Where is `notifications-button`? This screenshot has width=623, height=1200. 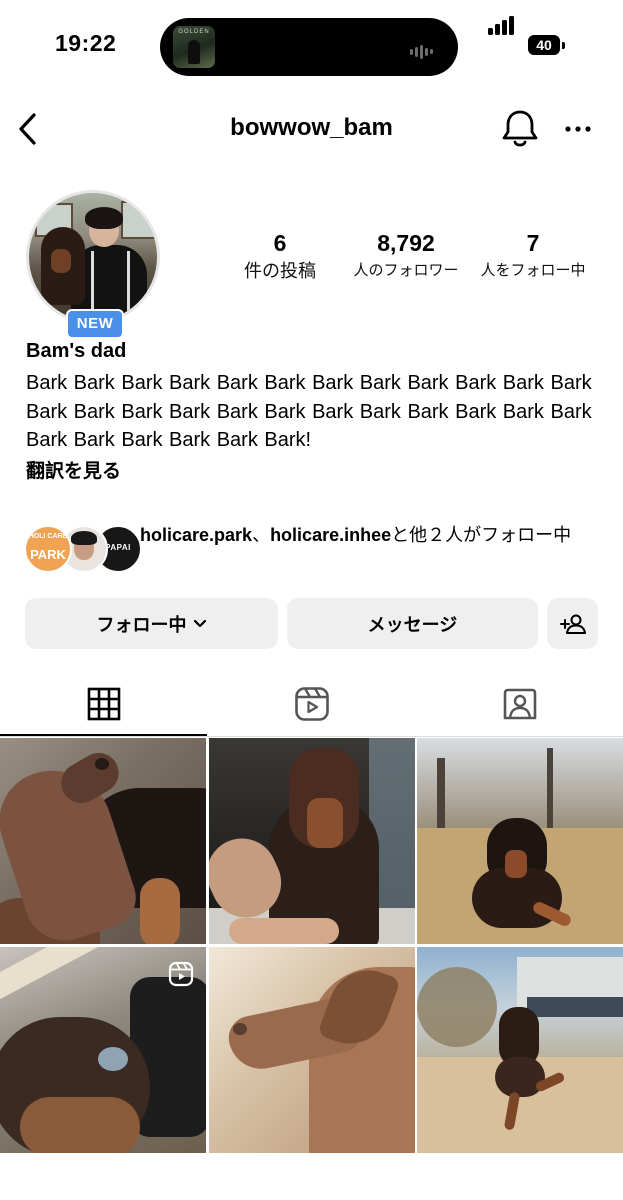
notifications-button is located at coordinates (520, 128).